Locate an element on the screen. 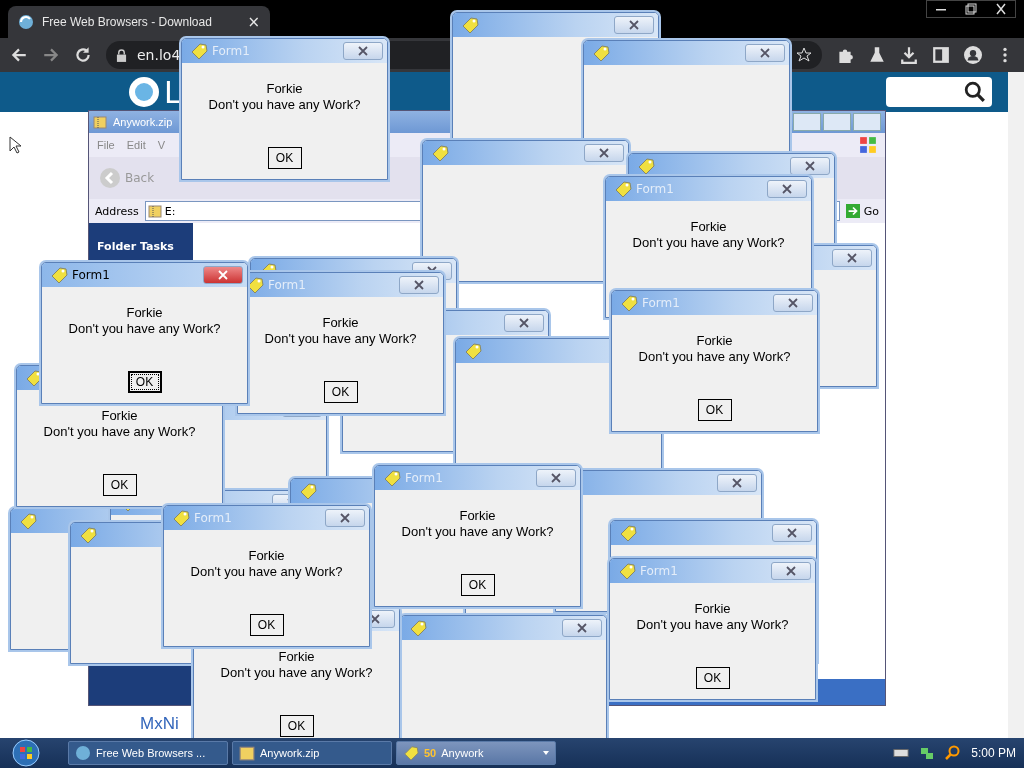 The height and width of the screenshot is (768, 1024). go-button: Go is located at coordinates (862, 211).